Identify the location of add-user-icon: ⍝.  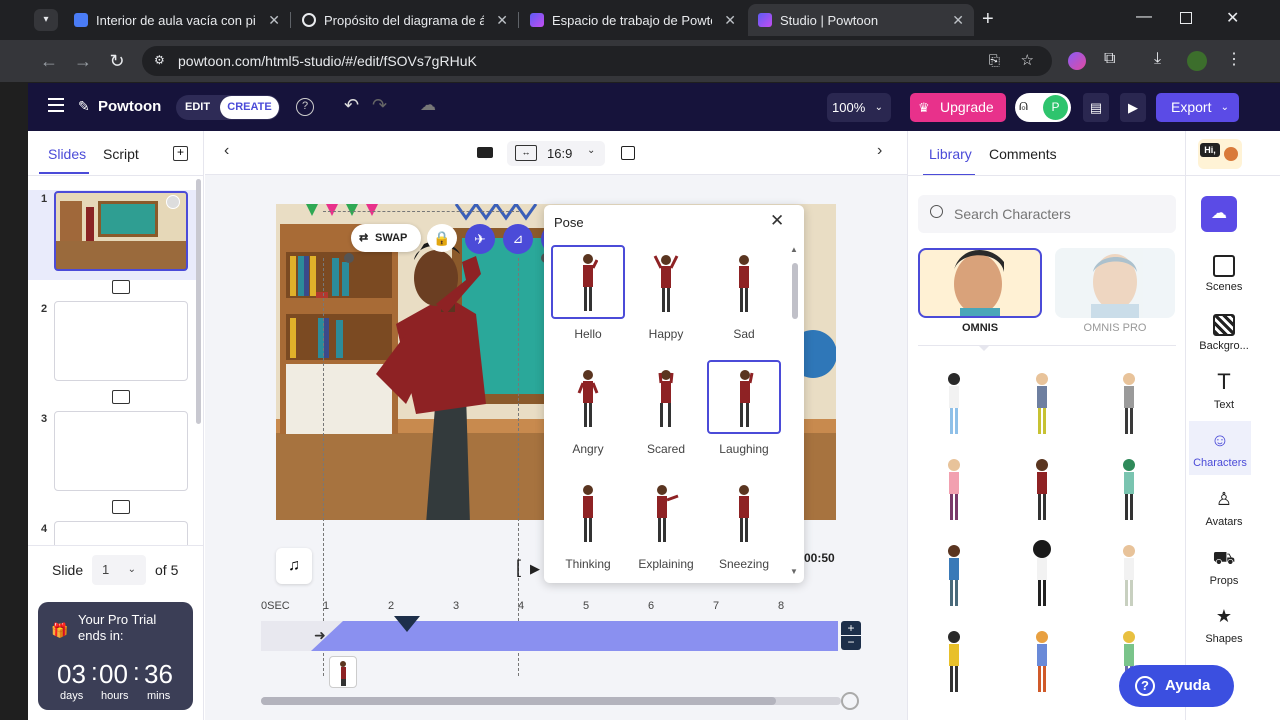
(1023, 105).